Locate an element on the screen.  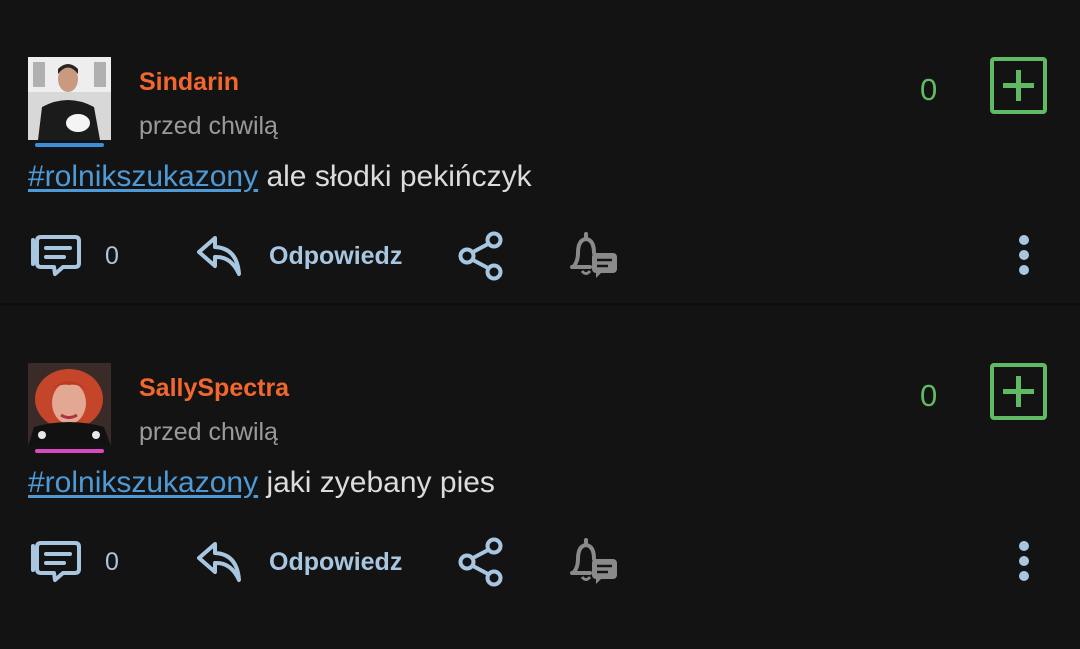
post-content: #rolnikszukazony jaki zyebany pies is located at coordinates (261, 483).